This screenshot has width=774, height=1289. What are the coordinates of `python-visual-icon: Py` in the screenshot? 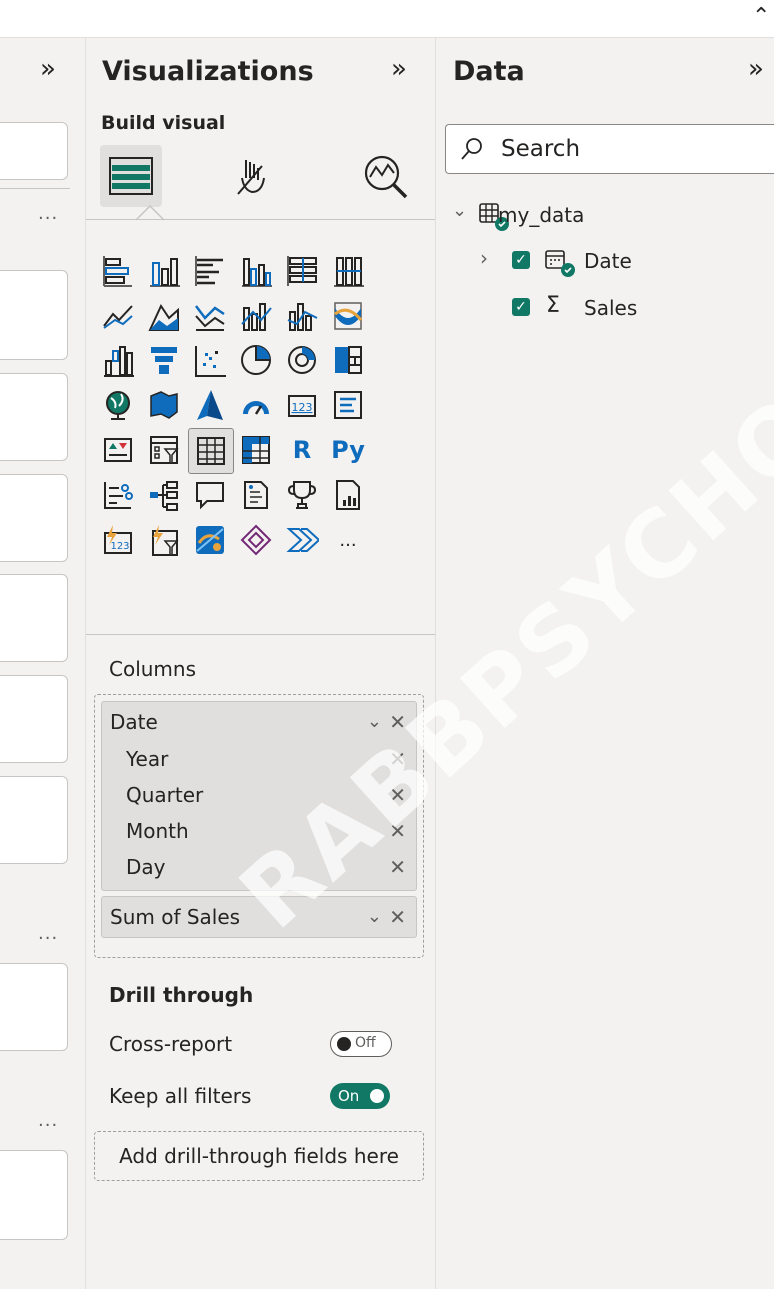 It's located at (348, 450).